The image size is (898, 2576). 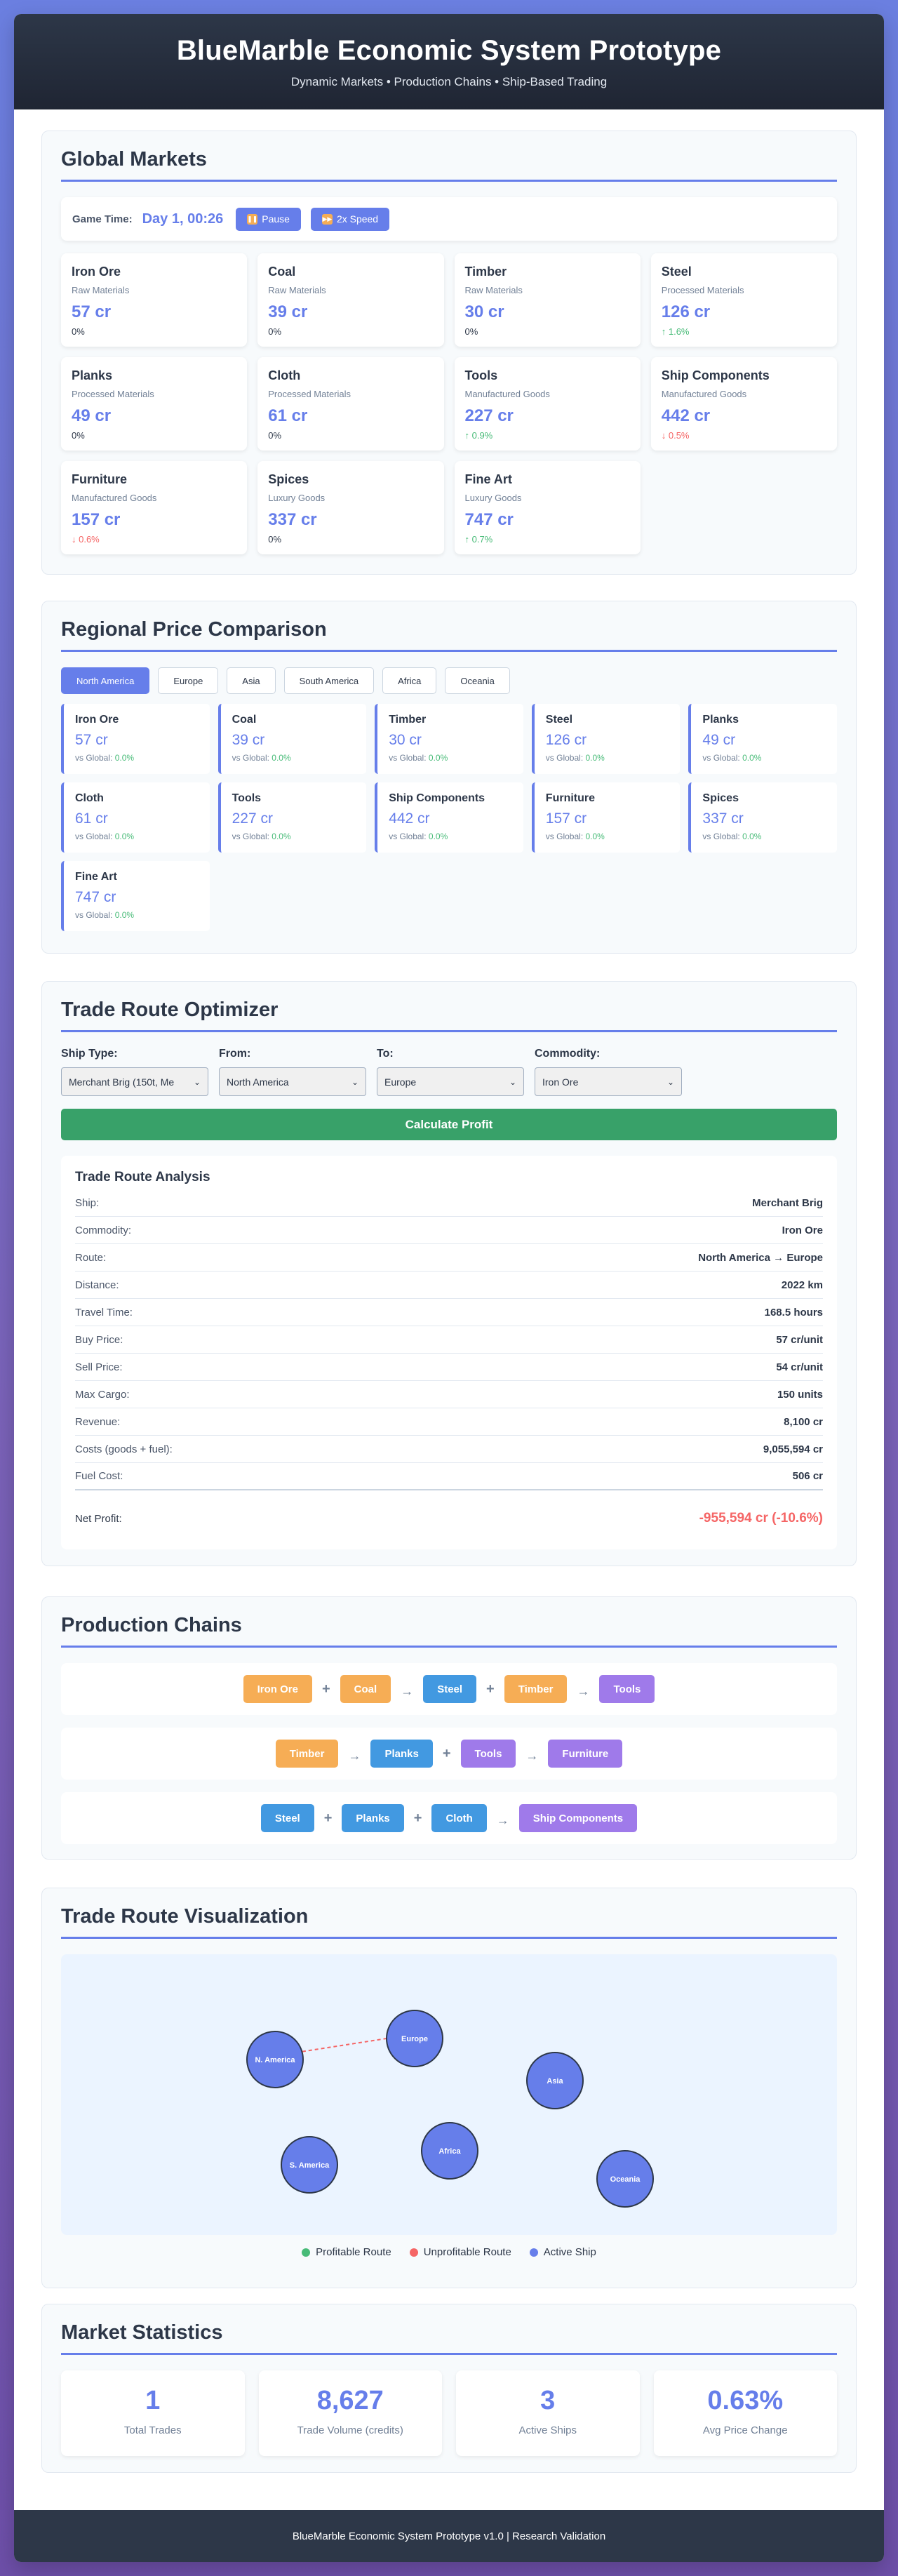 What do you see at coordinates (251, 681) in the screenshot?
I see `region-tab: Asia` at bounding box center [251, 681].